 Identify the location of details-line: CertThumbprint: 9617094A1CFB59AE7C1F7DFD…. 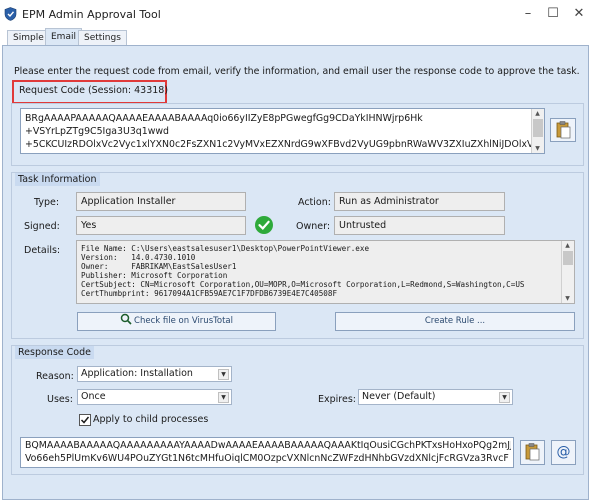
(209, 293).